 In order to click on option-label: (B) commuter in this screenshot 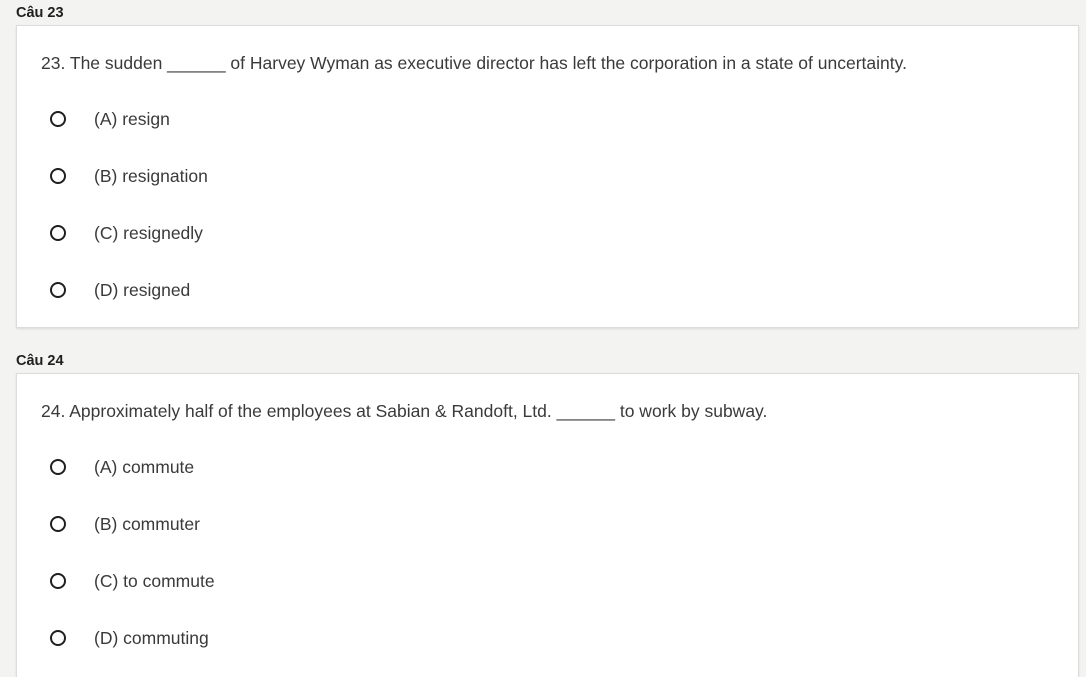, I will do `click(147, 523)`.